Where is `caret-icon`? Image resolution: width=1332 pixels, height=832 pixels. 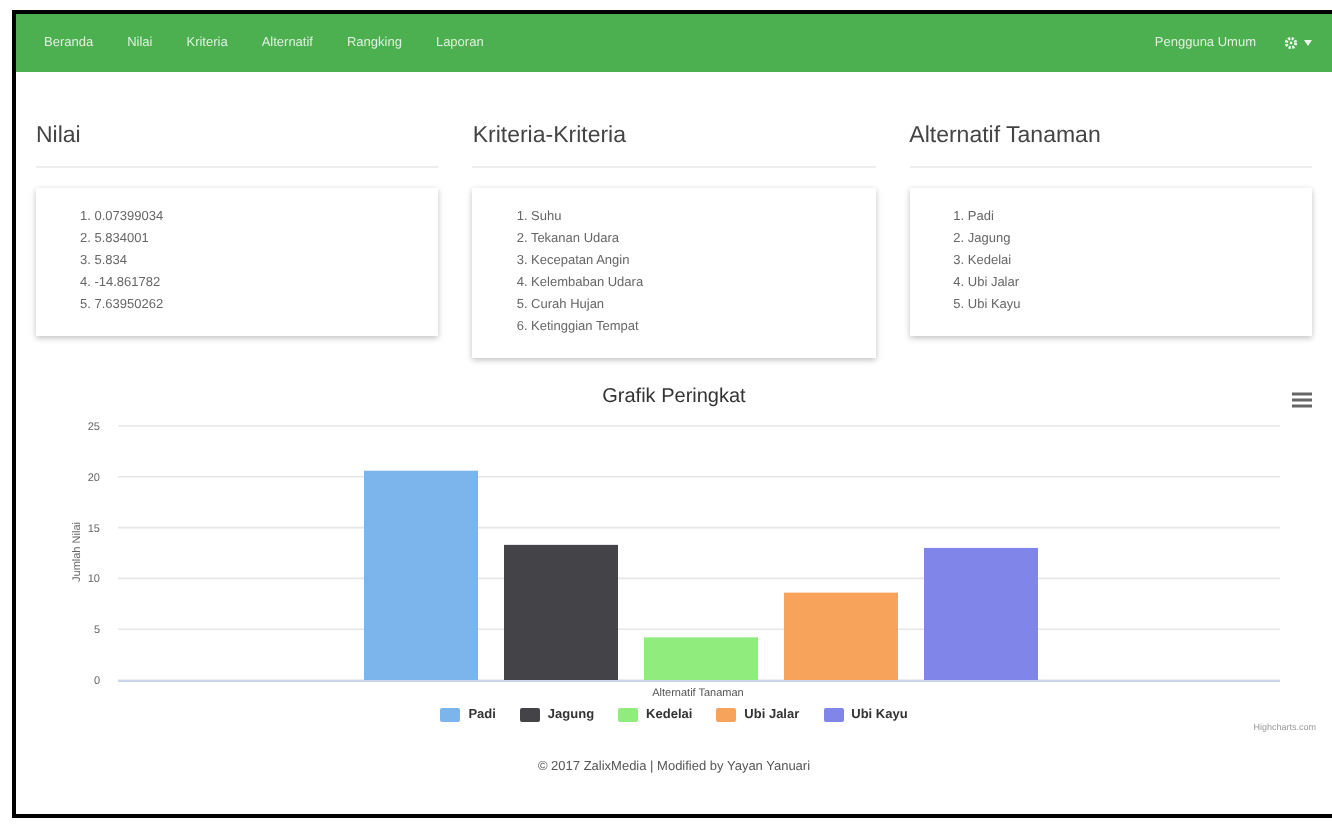 caret-icon is located at coordinates (1308, 43).